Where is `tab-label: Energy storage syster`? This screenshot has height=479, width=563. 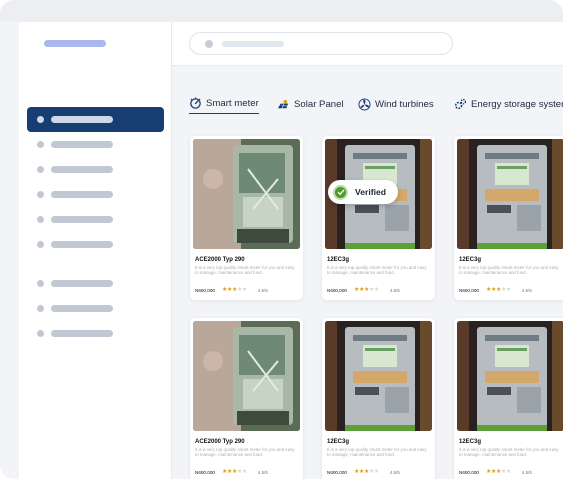
tab-label: Energy storage syster is located at coordinates (517, 104).